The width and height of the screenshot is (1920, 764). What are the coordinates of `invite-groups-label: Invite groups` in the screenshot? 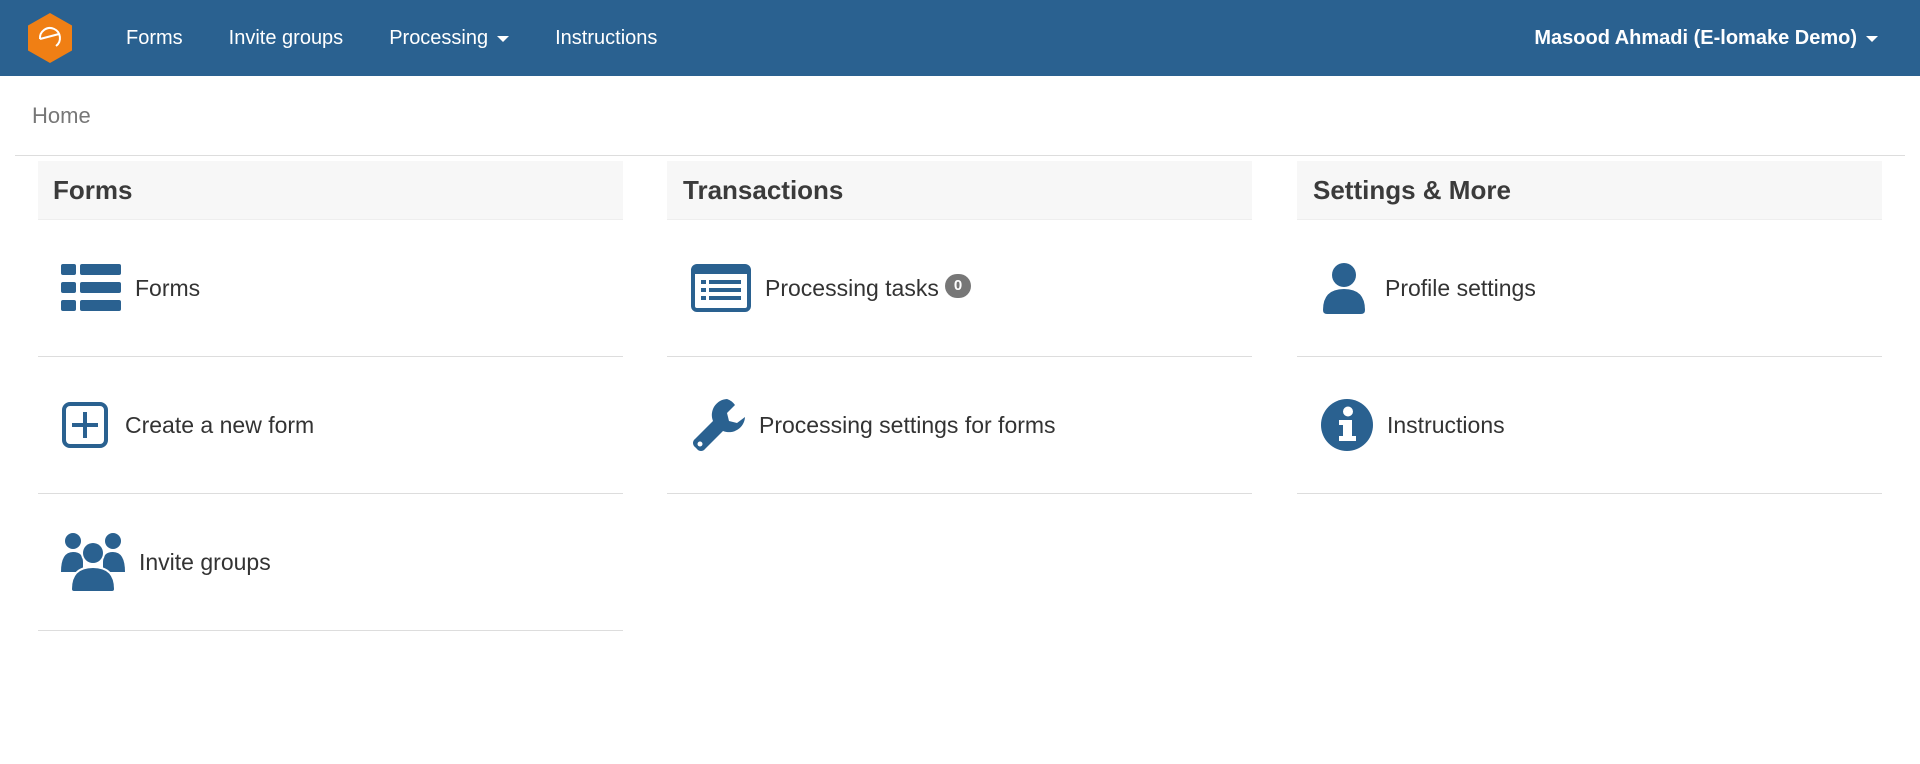 It's located at (205, 561).